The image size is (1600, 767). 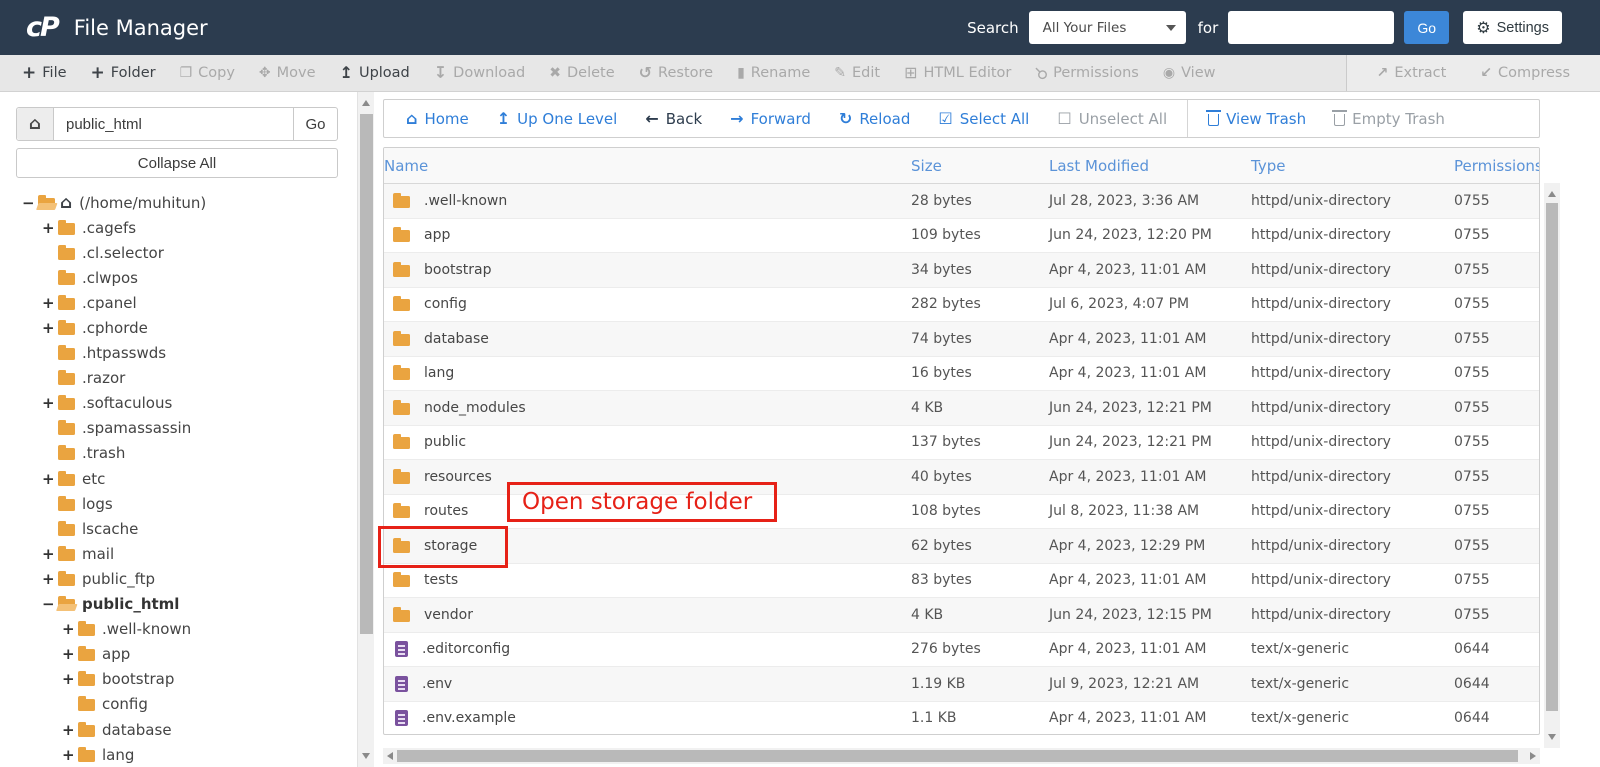 I want to click on file-name: node_modules, so click(x=475, y=408).